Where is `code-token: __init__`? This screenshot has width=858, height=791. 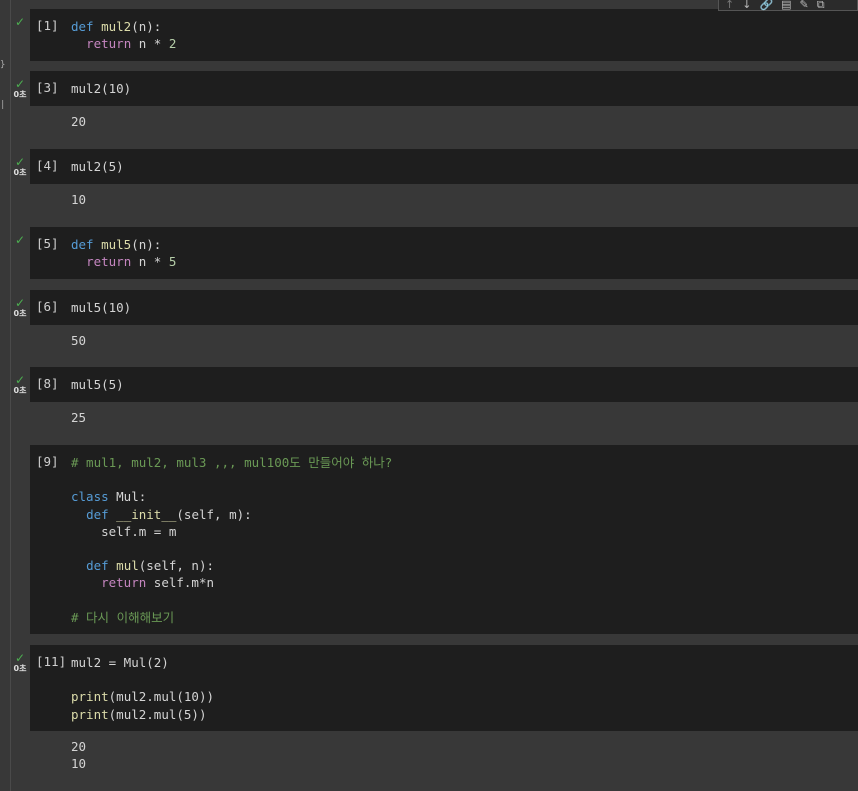
code-token: __init__ is located at coordinates (146, 514).